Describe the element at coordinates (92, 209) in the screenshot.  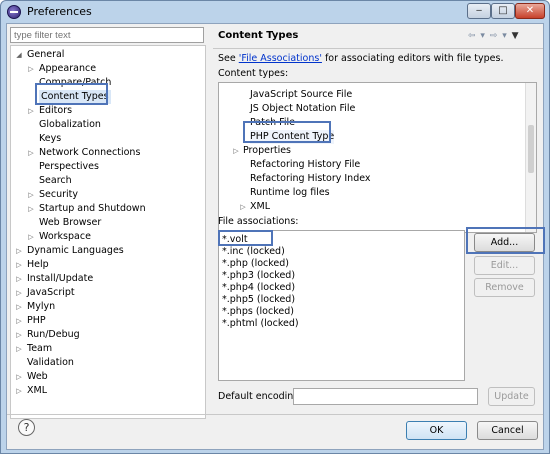
I see `tree-item: Startup and Shutdown` at that location.